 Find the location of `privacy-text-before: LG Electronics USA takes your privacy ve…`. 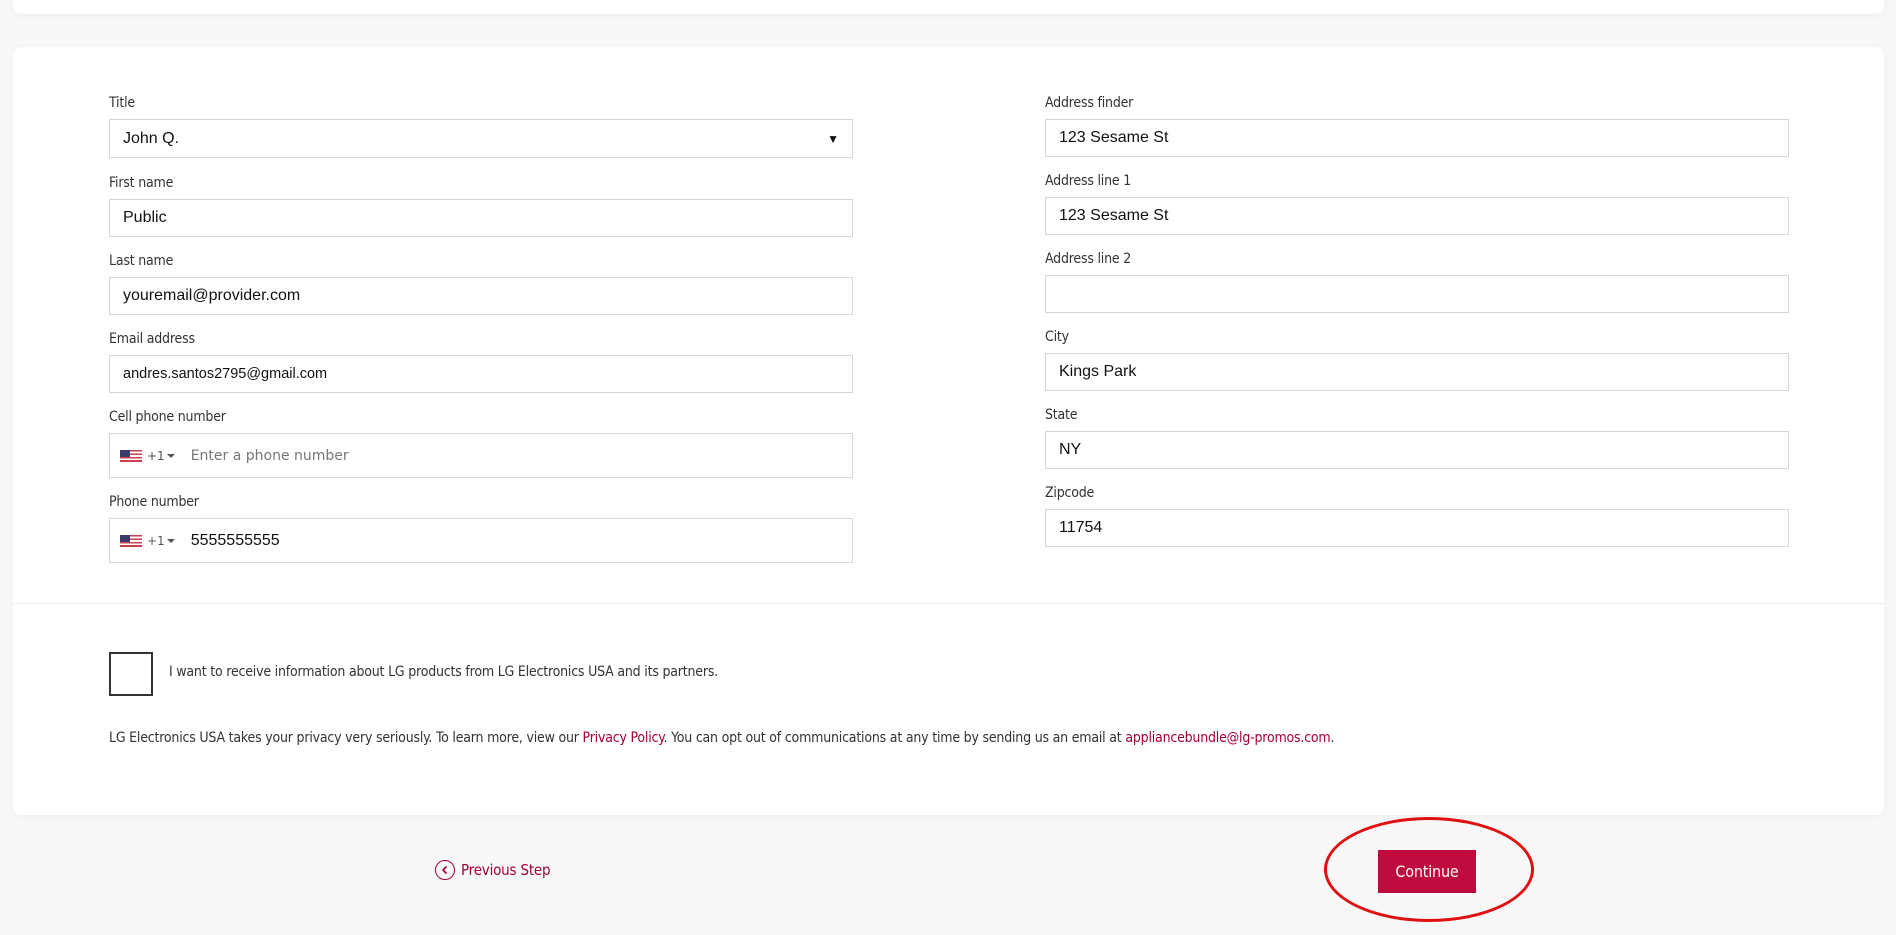

privacy-text-before: LG Electronics USA takes your privacy ve… is located at coordinates (346, 738).